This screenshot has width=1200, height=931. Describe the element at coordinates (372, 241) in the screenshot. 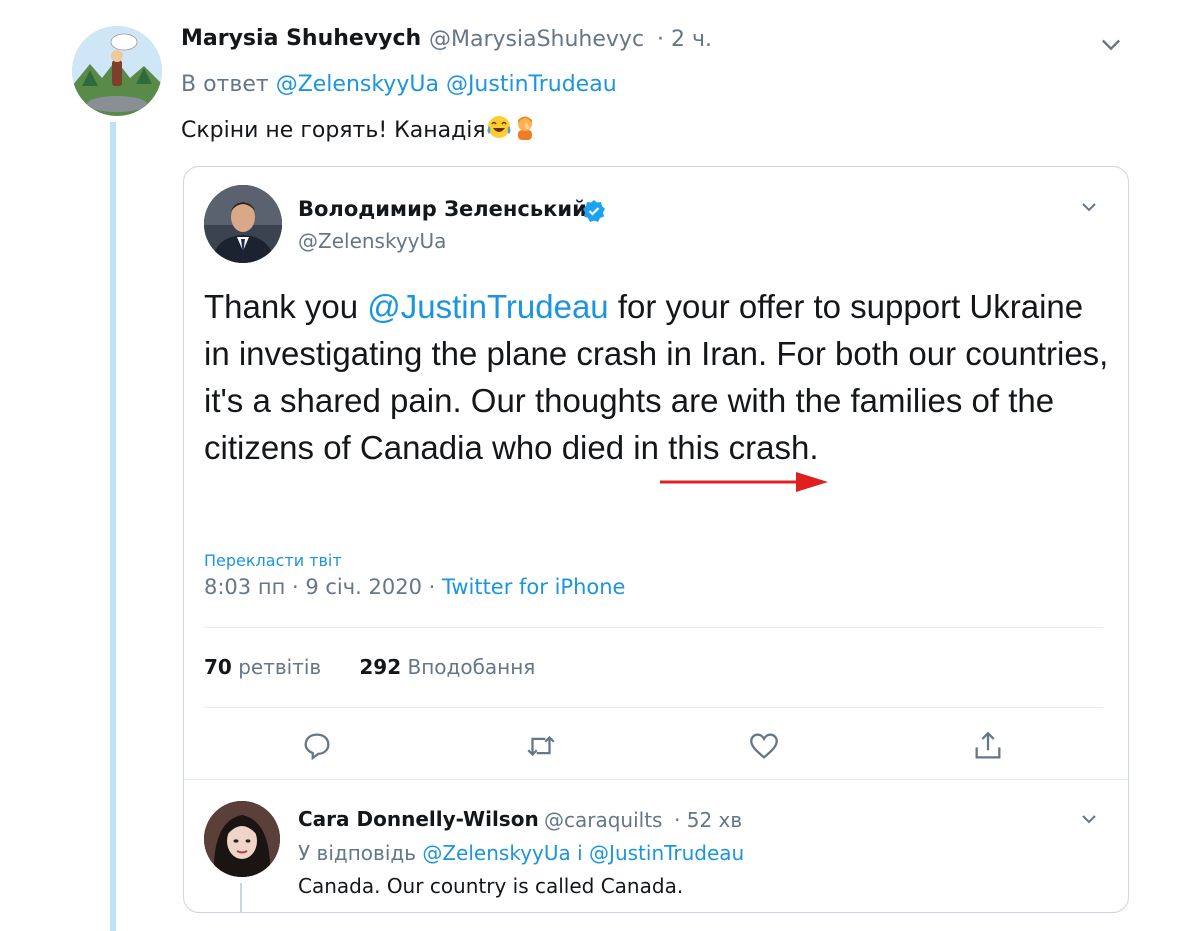

I see `embedded-author-handle: @ZelenskyyUa` at that location.